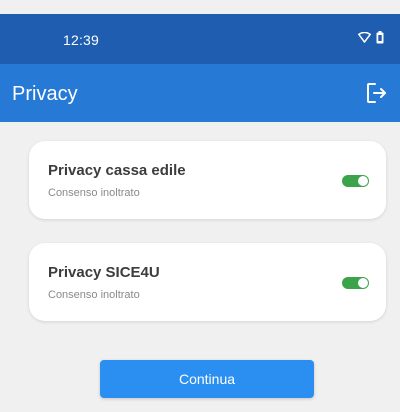 This screenshot has height=412, width=400. I want to click on page-title: Privacy, so click(45, 94).